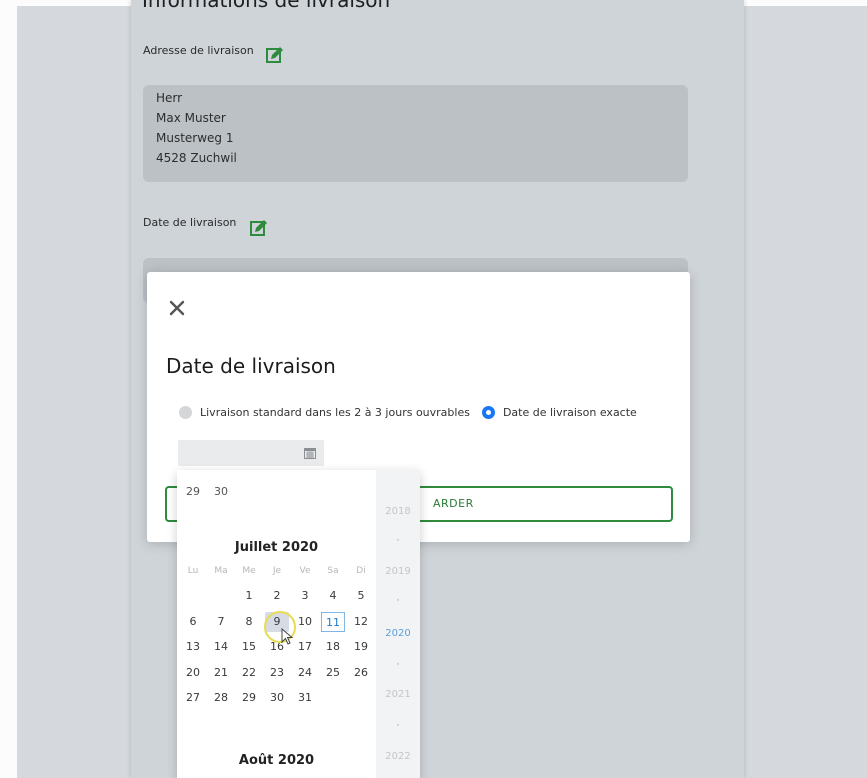  Describe the element at coordinates (195, 138) in the screenshot. I see `address-line: Musterweg 1` at that location.